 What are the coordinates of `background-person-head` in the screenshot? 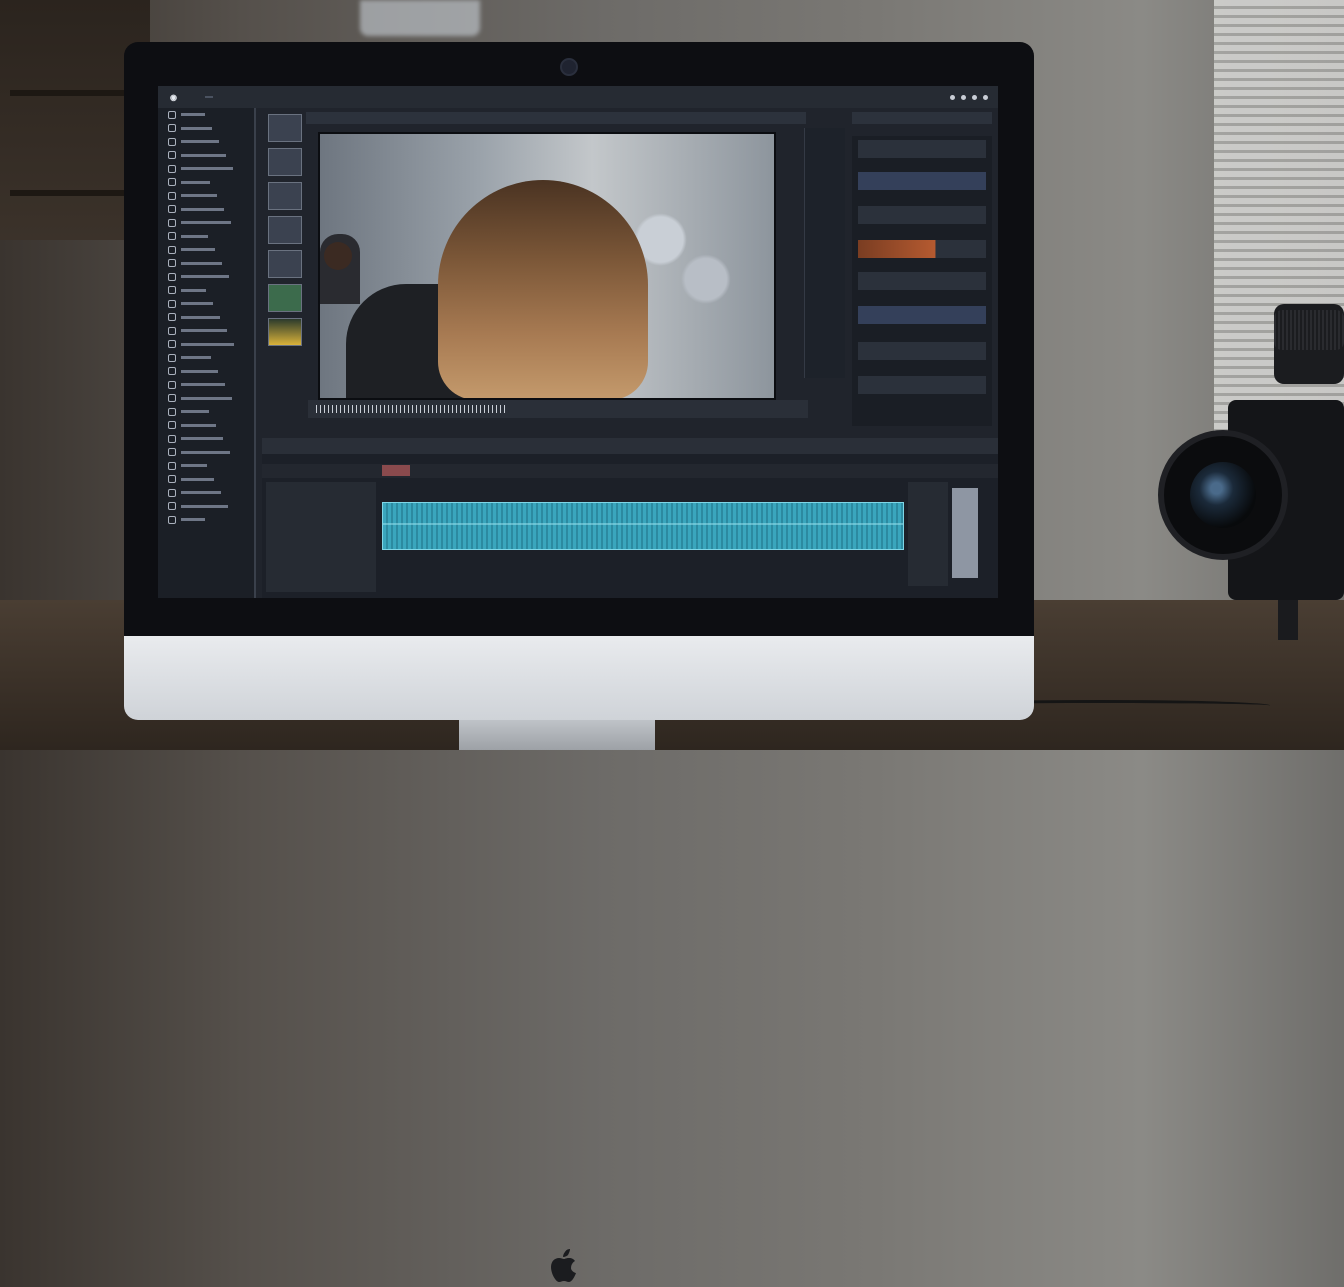 It's located at (338, 256).